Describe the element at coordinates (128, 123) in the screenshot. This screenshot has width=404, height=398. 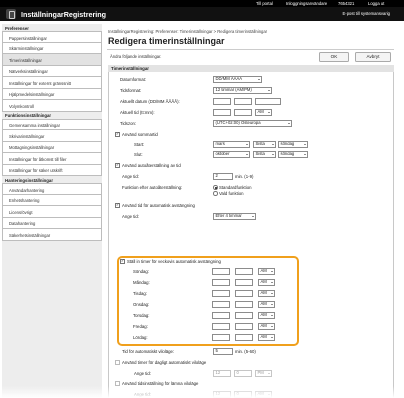
I see `timezone-label: Tidszon:` at that location.